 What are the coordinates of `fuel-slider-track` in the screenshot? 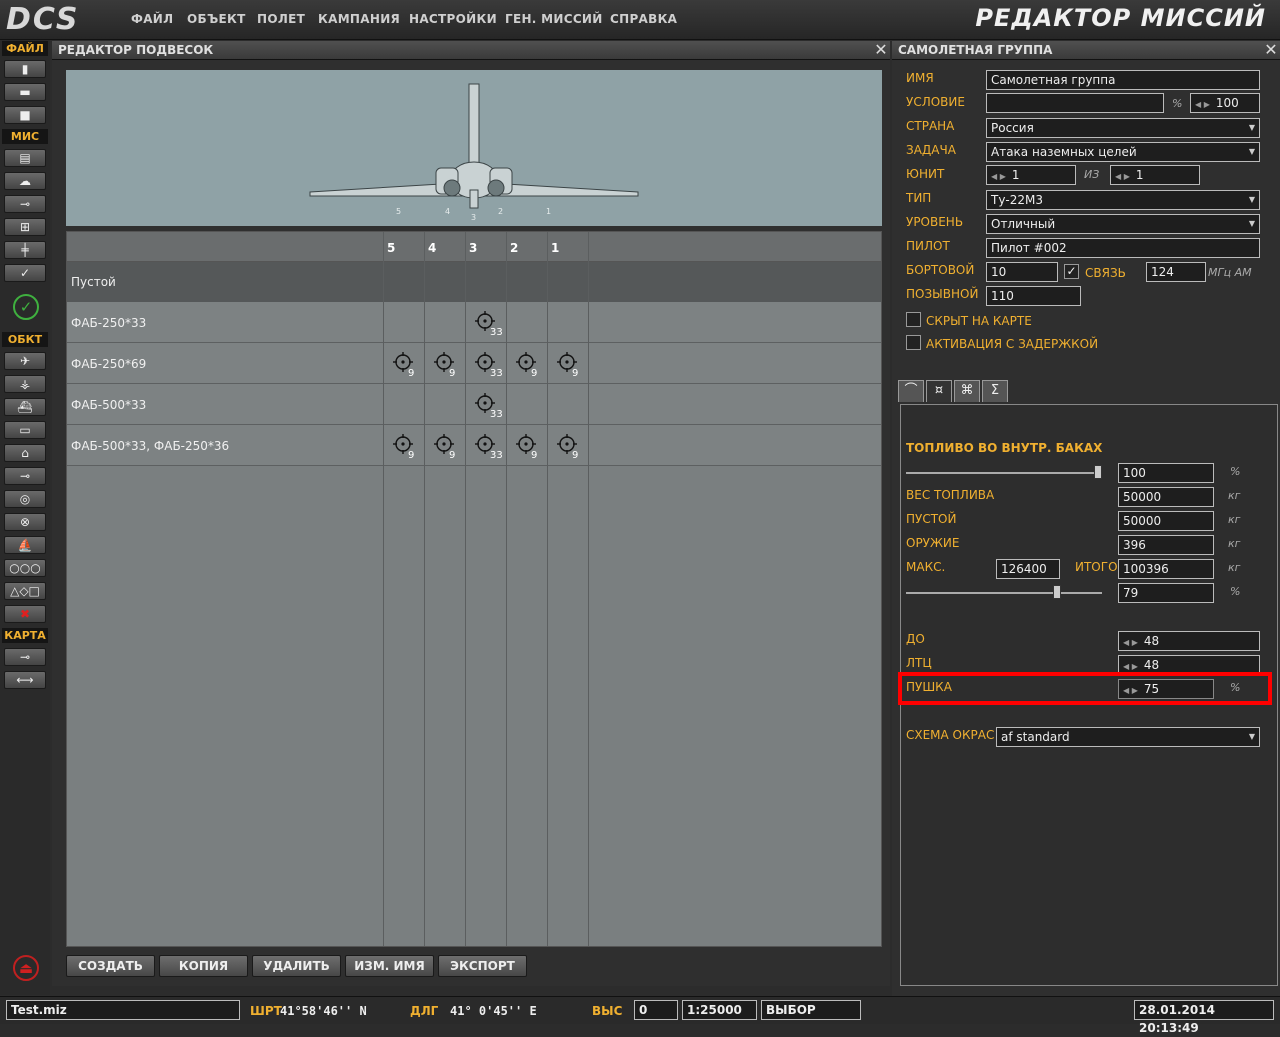 It's located at (1004, 473).